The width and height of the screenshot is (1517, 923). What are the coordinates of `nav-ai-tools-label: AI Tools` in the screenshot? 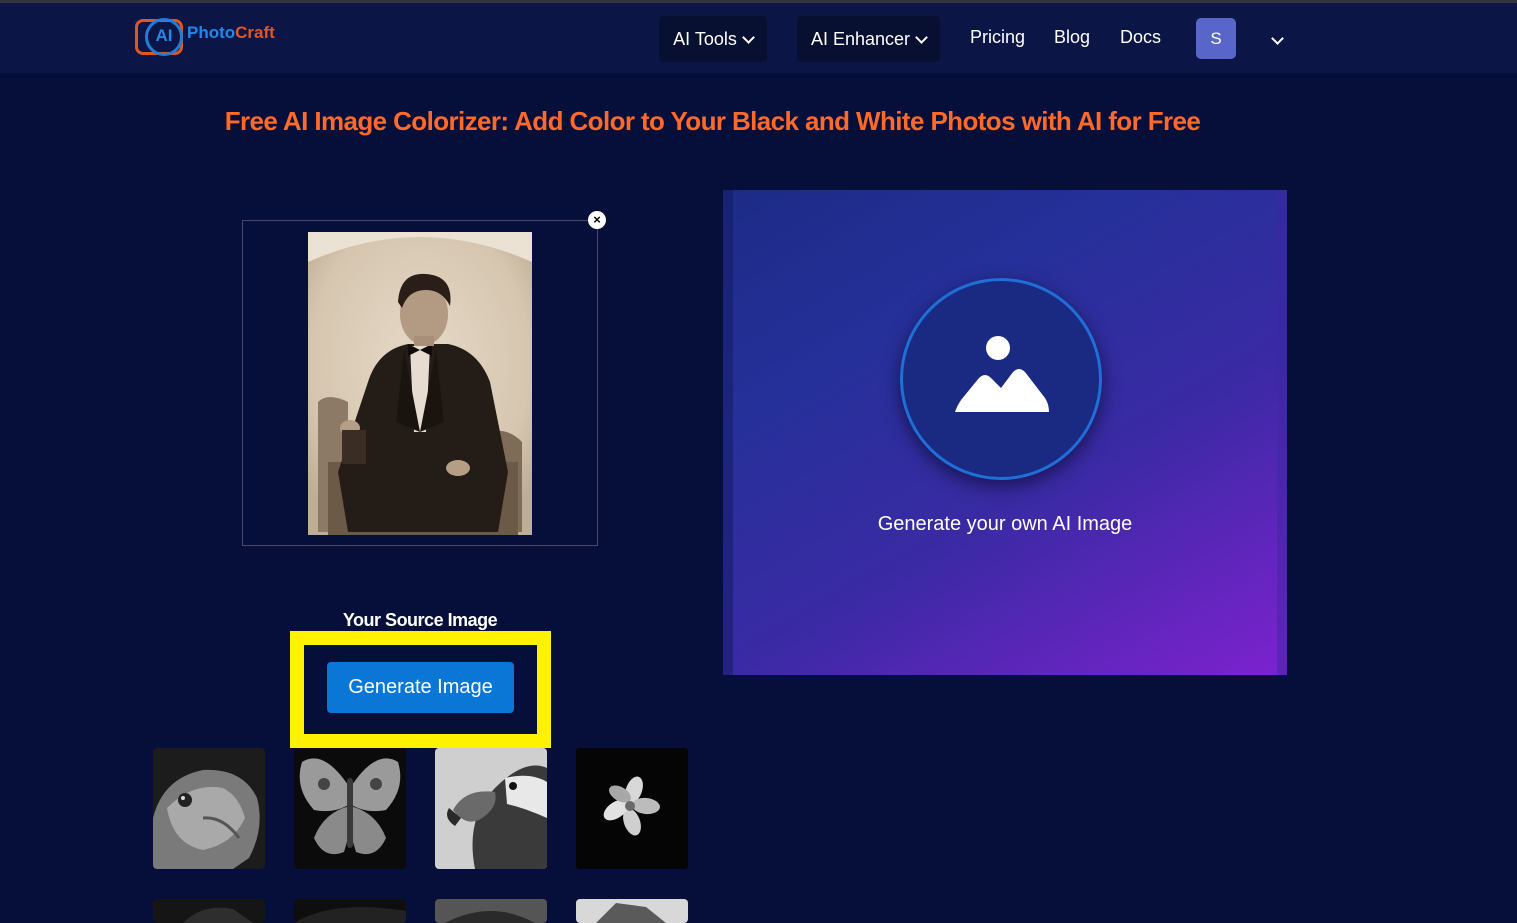 It's located at (705, 38).